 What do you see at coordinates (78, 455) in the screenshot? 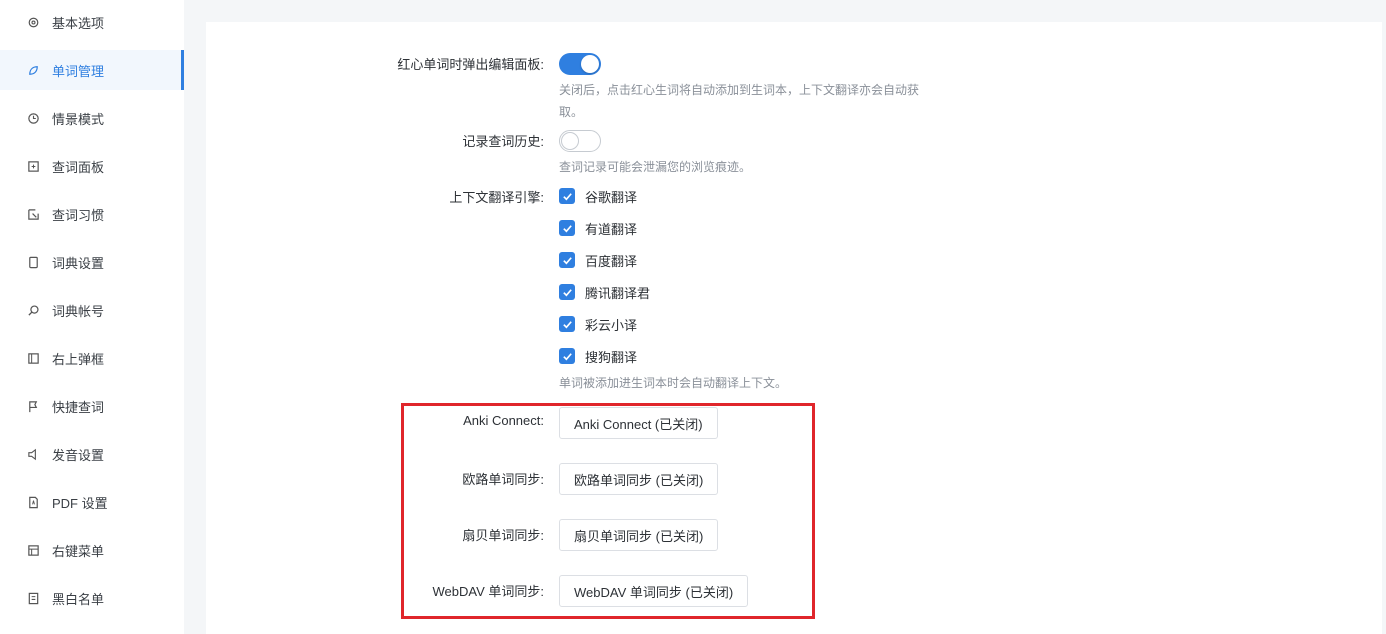
I see `sidebar-item-label: 发音设置` at bounding box center [78, 455].